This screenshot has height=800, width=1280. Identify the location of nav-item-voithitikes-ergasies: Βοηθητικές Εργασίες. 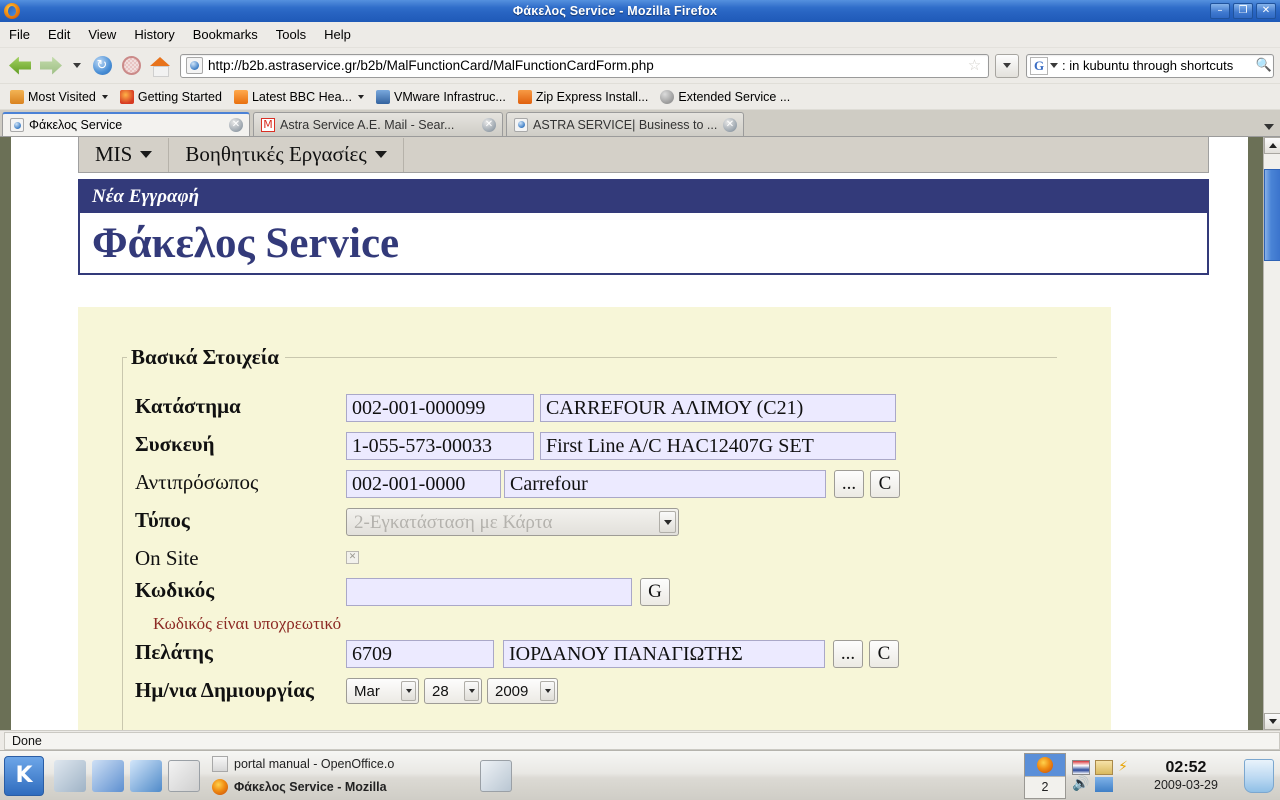
(286, 154).